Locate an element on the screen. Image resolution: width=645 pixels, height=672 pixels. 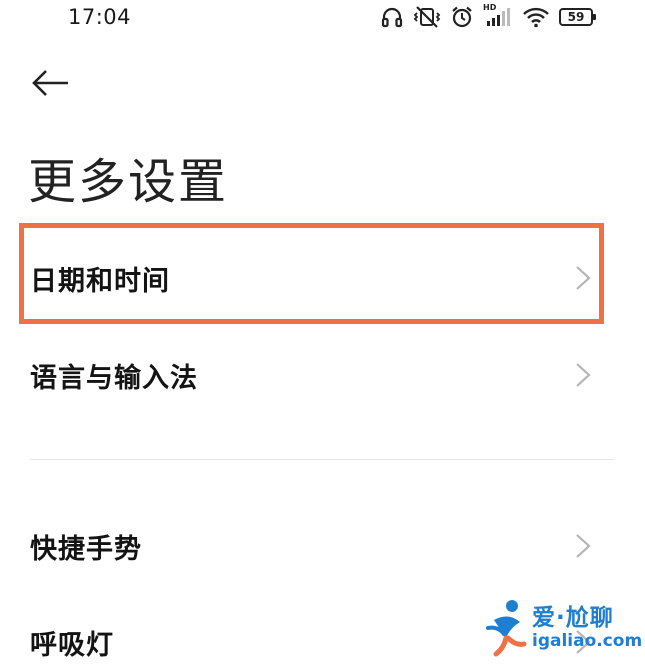
watermark-logo-icon is located at coordinates (506, 628).